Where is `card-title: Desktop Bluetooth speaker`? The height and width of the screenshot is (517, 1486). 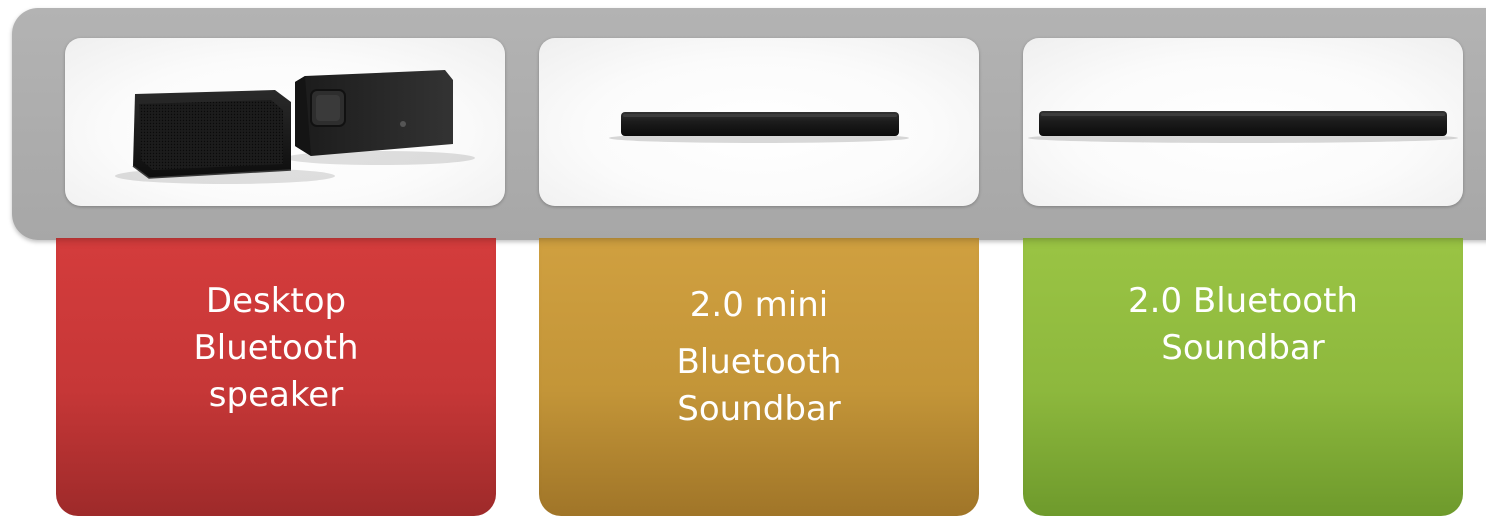
card-title: Desktop Bluetooth speaker is located at coordinates (276, 328).